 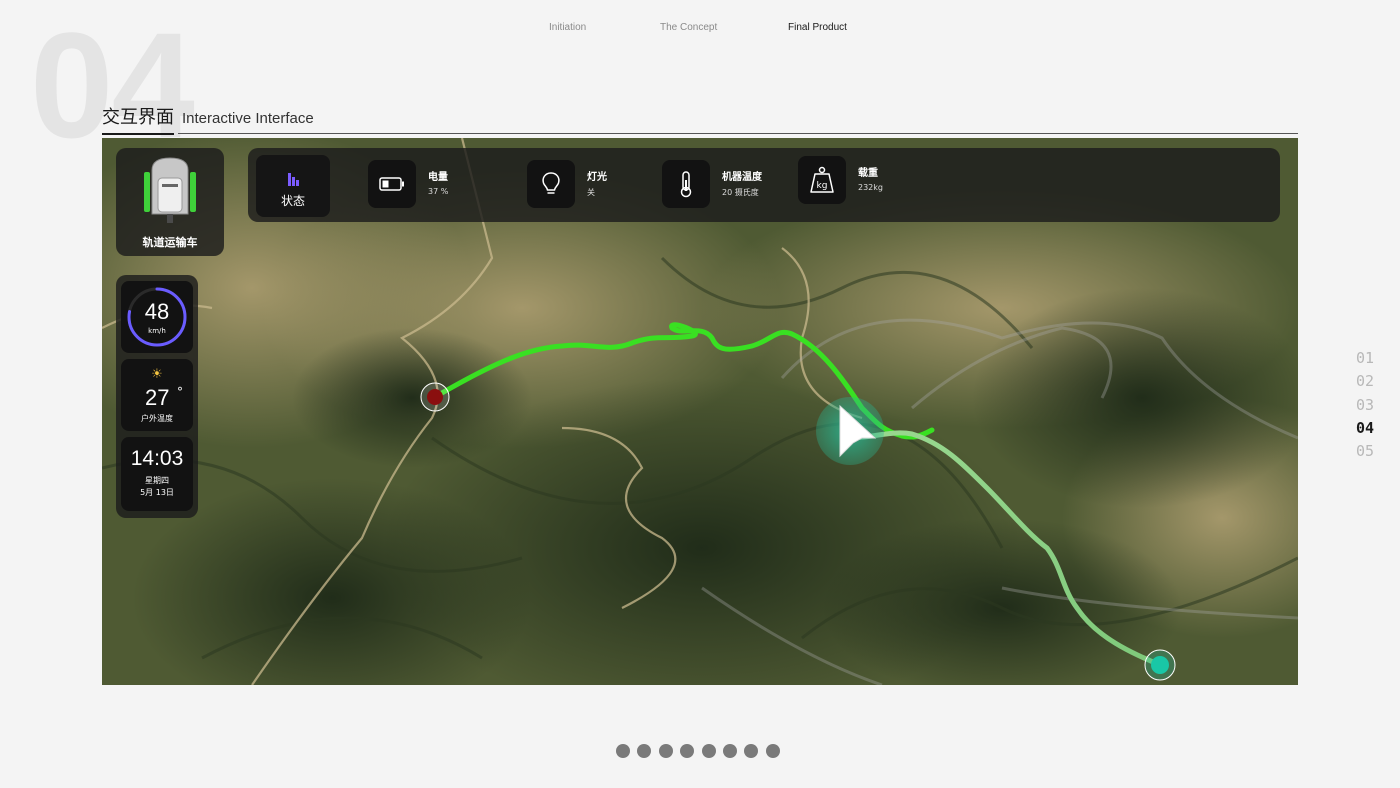 I want to click on outdoor-temperature-value: 27, so click(x=157, y=397).